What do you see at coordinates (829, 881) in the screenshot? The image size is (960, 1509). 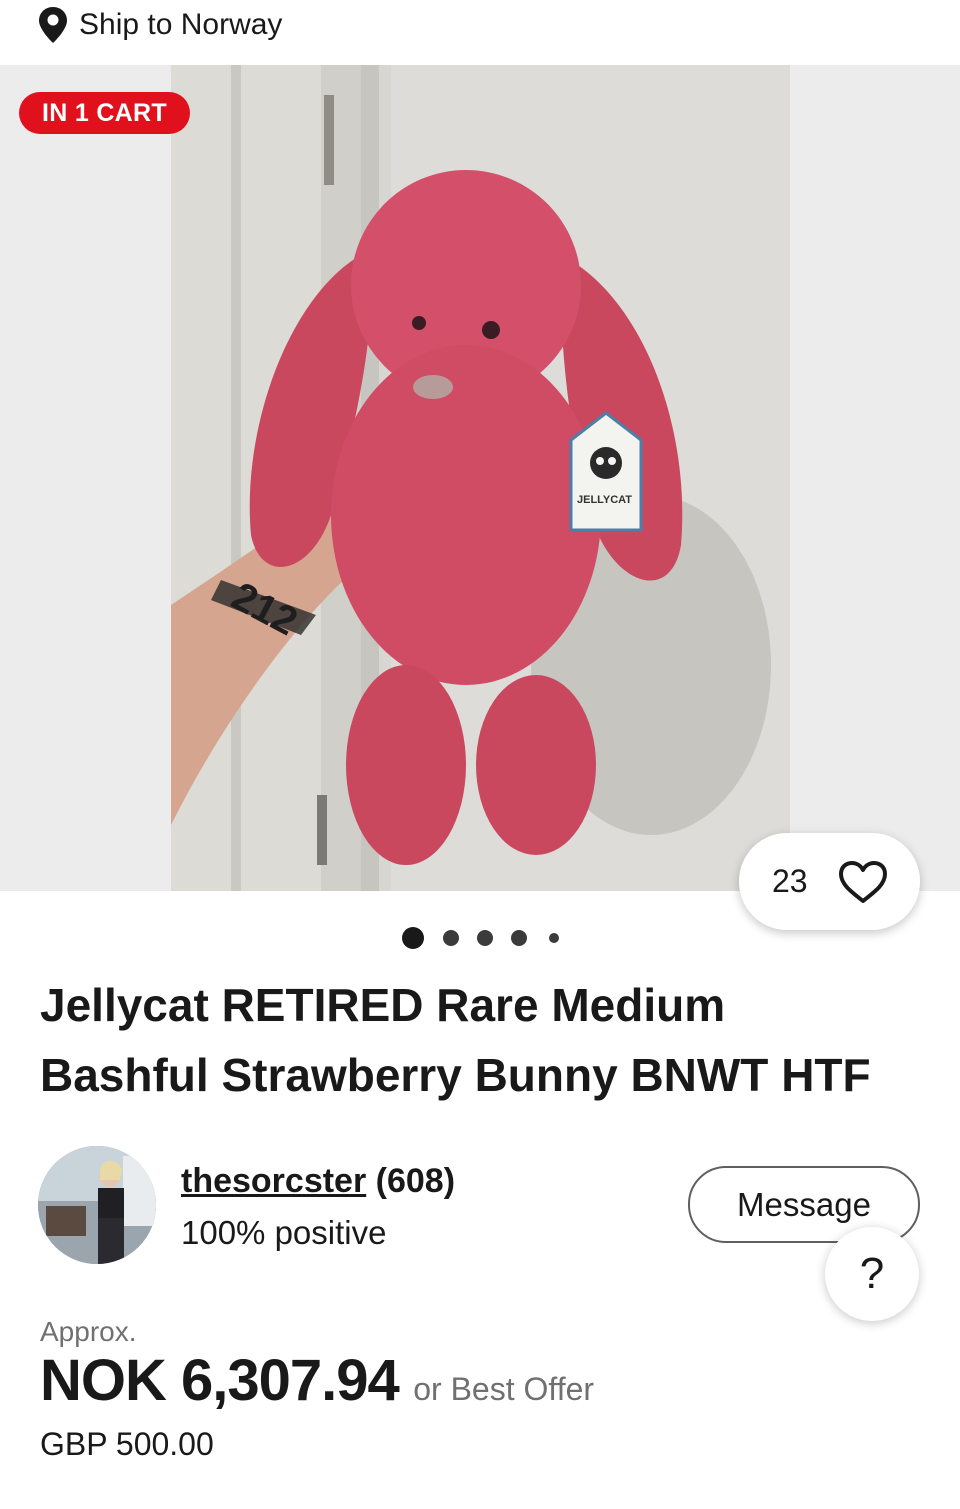 I see `watch-button: 23` at bounding box center [829, 881].